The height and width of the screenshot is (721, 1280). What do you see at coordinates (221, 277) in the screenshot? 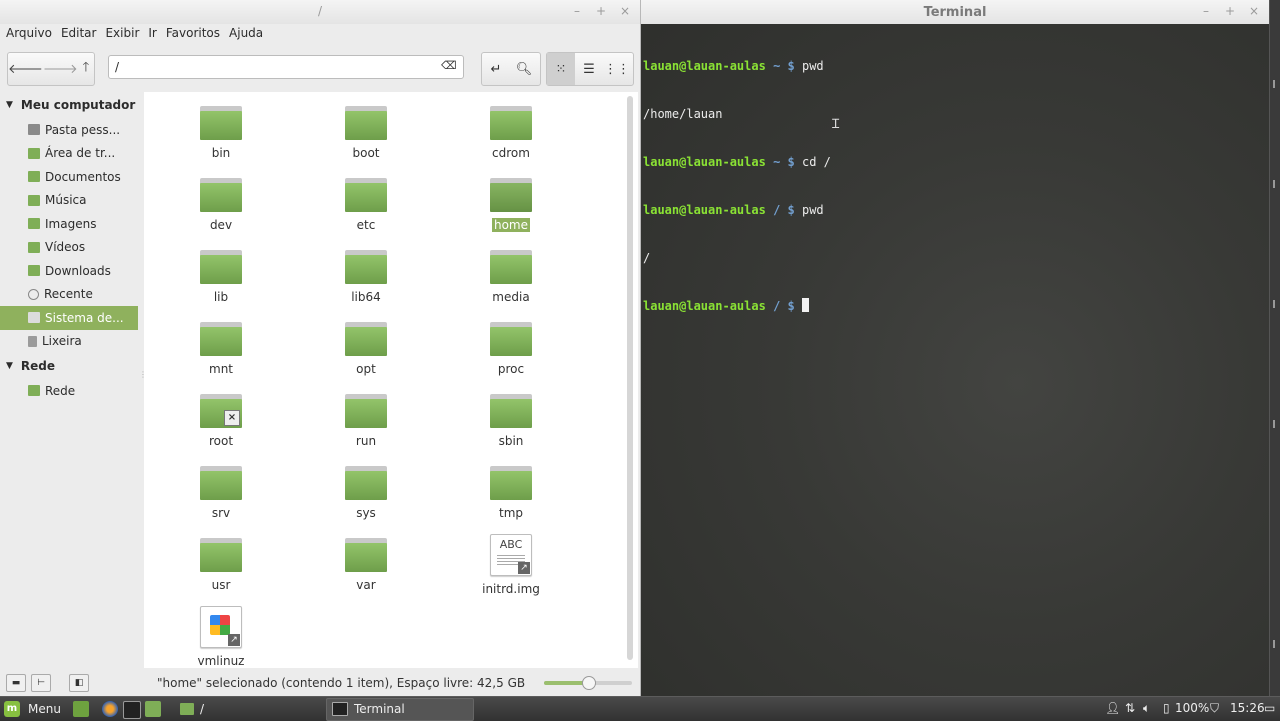
I see `file-item-lib: lib` at bounding box center [221, 277].